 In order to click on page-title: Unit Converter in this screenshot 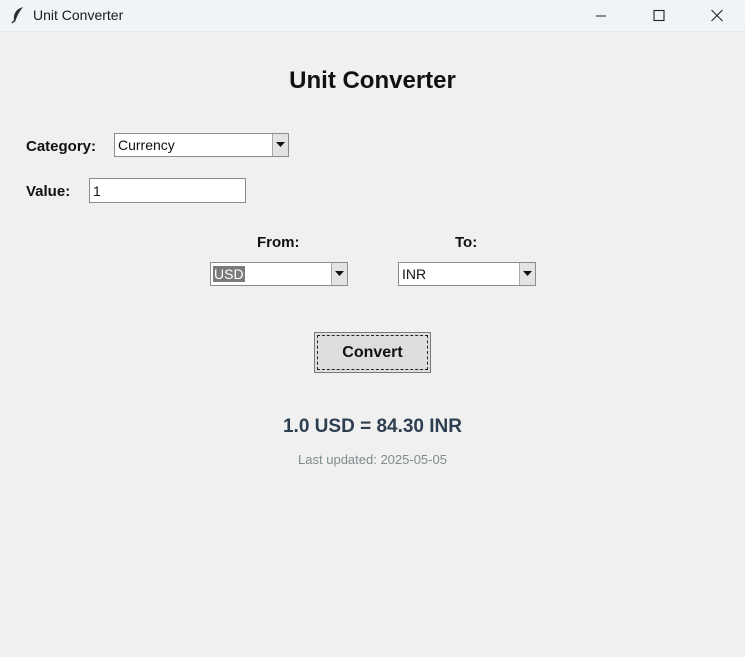, I will do `click(372, 80)`.